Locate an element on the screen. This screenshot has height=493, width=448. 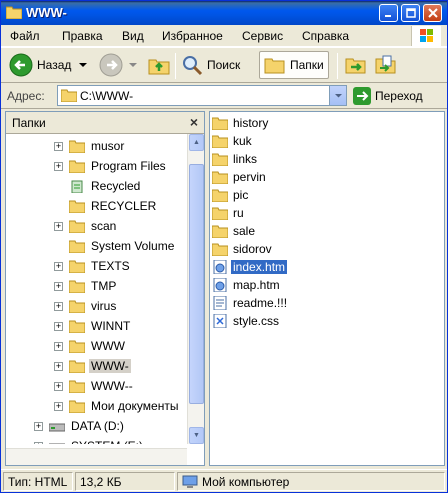
tree-item-label: System Volume is located at coordinates (133, 246).